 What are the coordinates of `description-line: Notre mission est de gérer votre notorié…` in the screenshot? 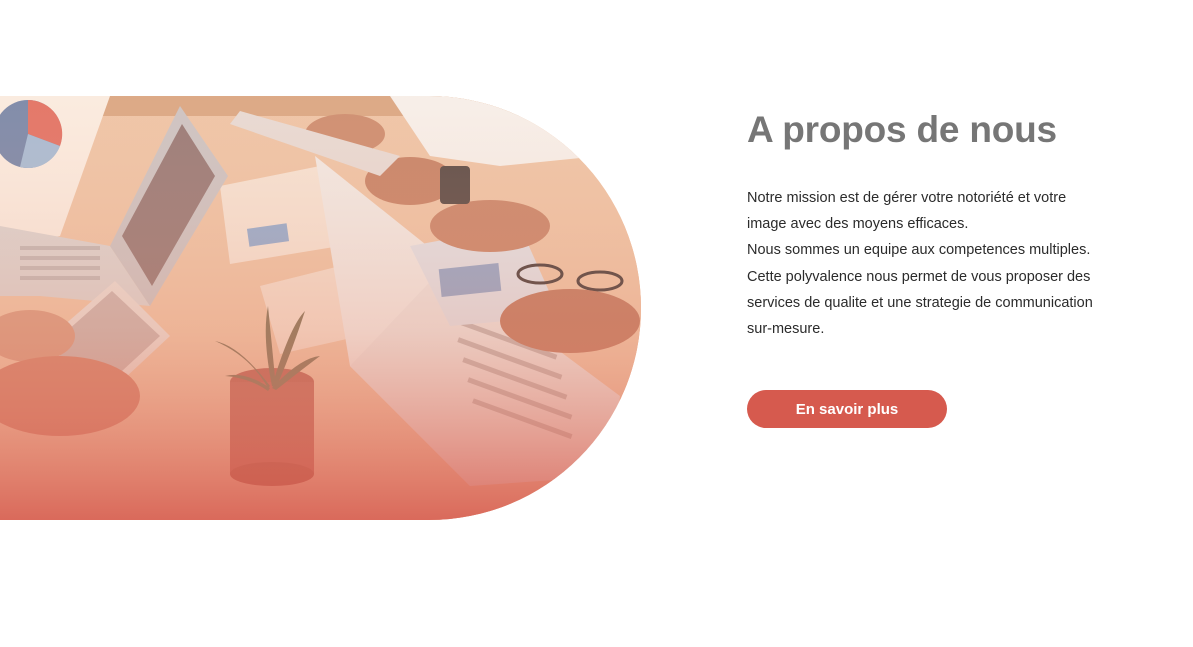 It's located at (907, 198).